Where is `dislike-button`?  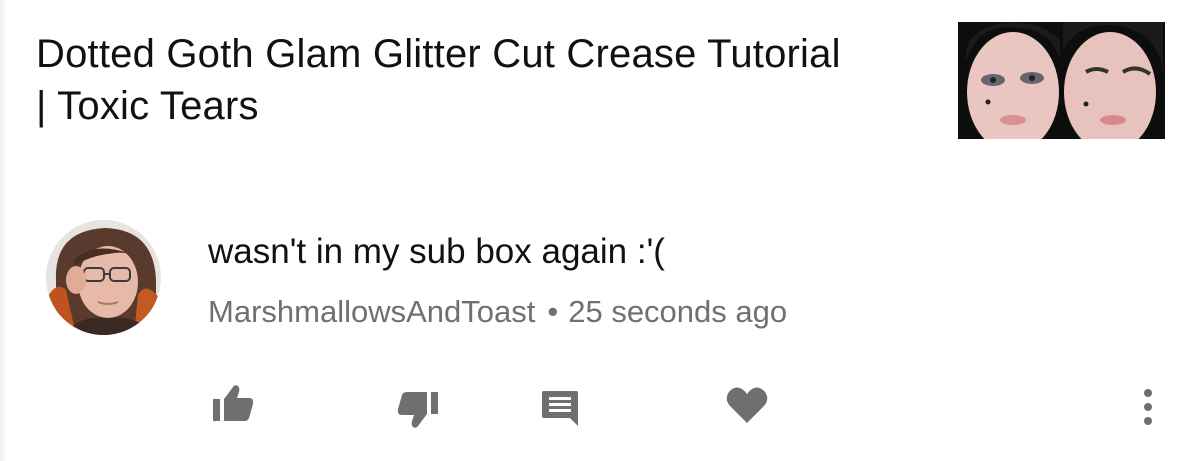 dislike-button is located at coordinates (418, 410).